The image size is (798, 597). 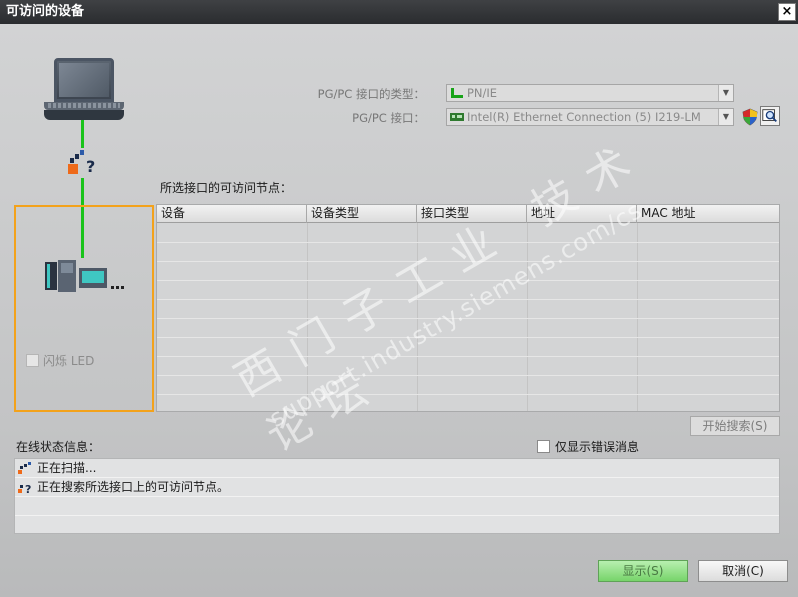 What do you see at coordinates (133, 487) in the screenshot?
I see `status-message-text: 正在搜索所选接口上的可访问节点。` at bounding box center [133, 487].